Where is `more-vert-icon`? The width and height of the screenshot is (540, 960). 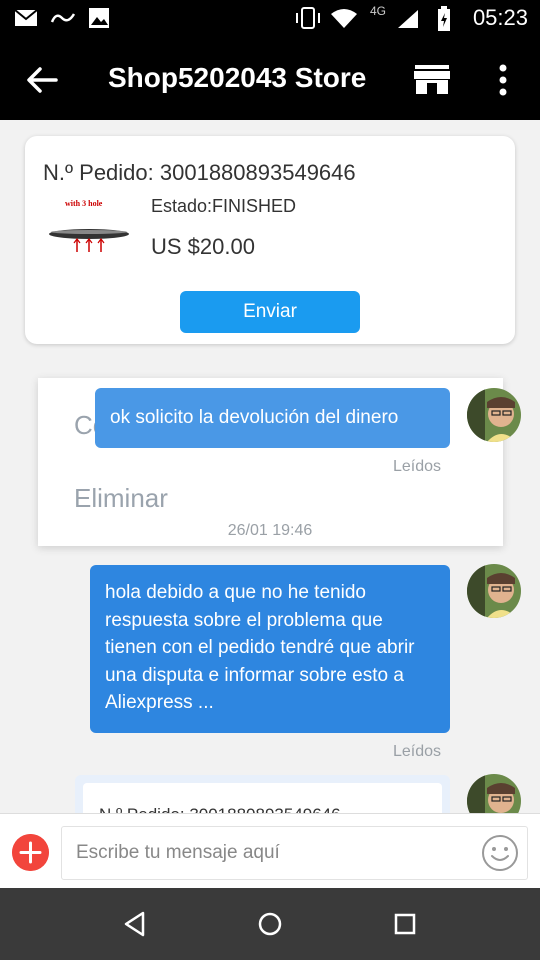
more-vert-icon is located at coordinates (503, 80).